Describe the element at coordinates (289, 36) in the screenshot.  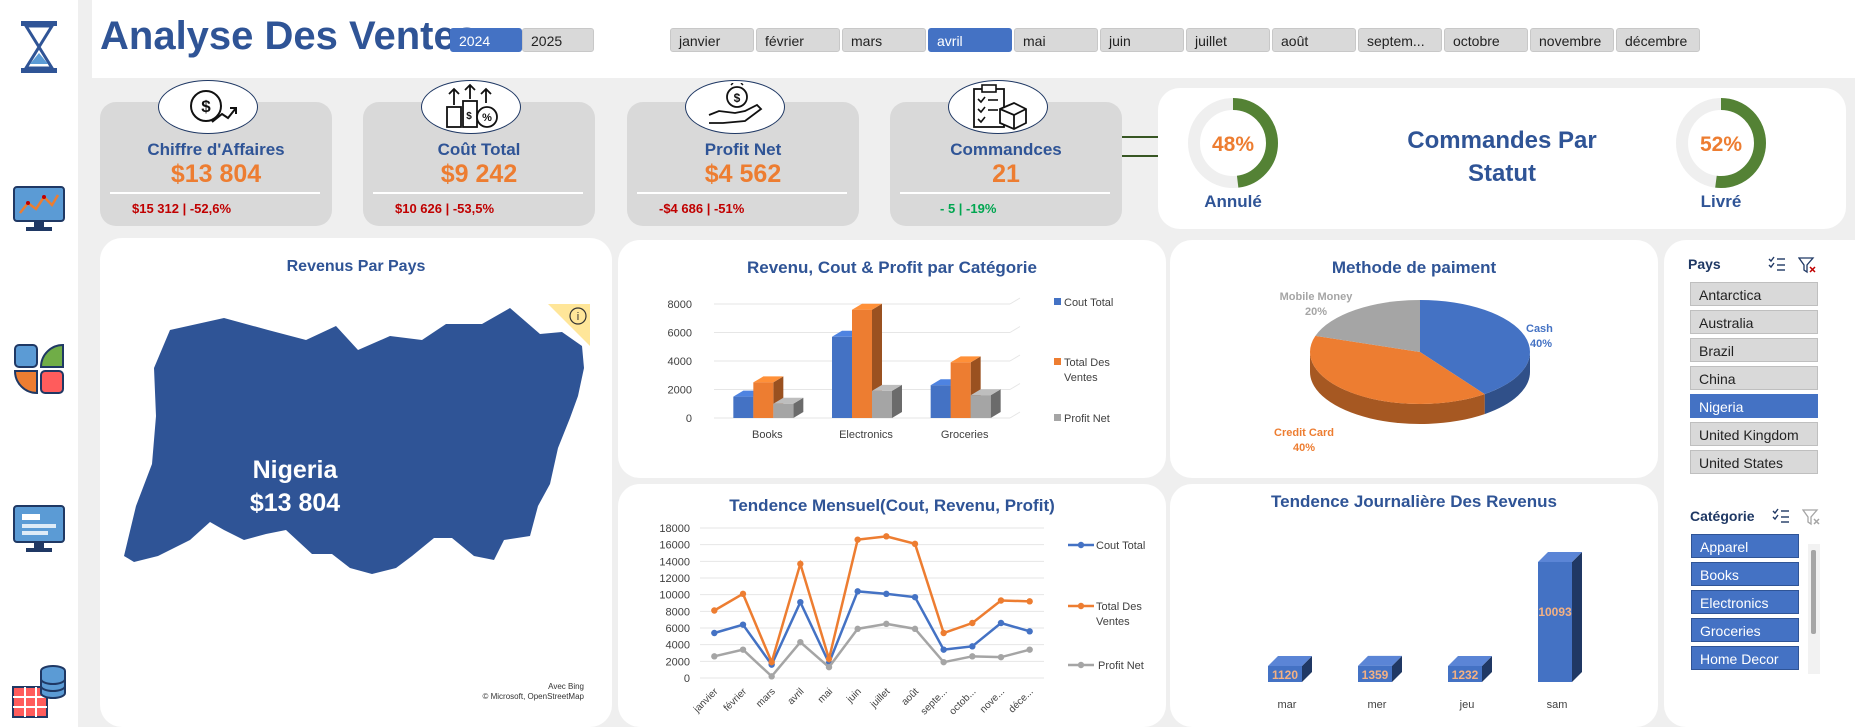
I see `page-title: Analyse Des Ventes` at that location.